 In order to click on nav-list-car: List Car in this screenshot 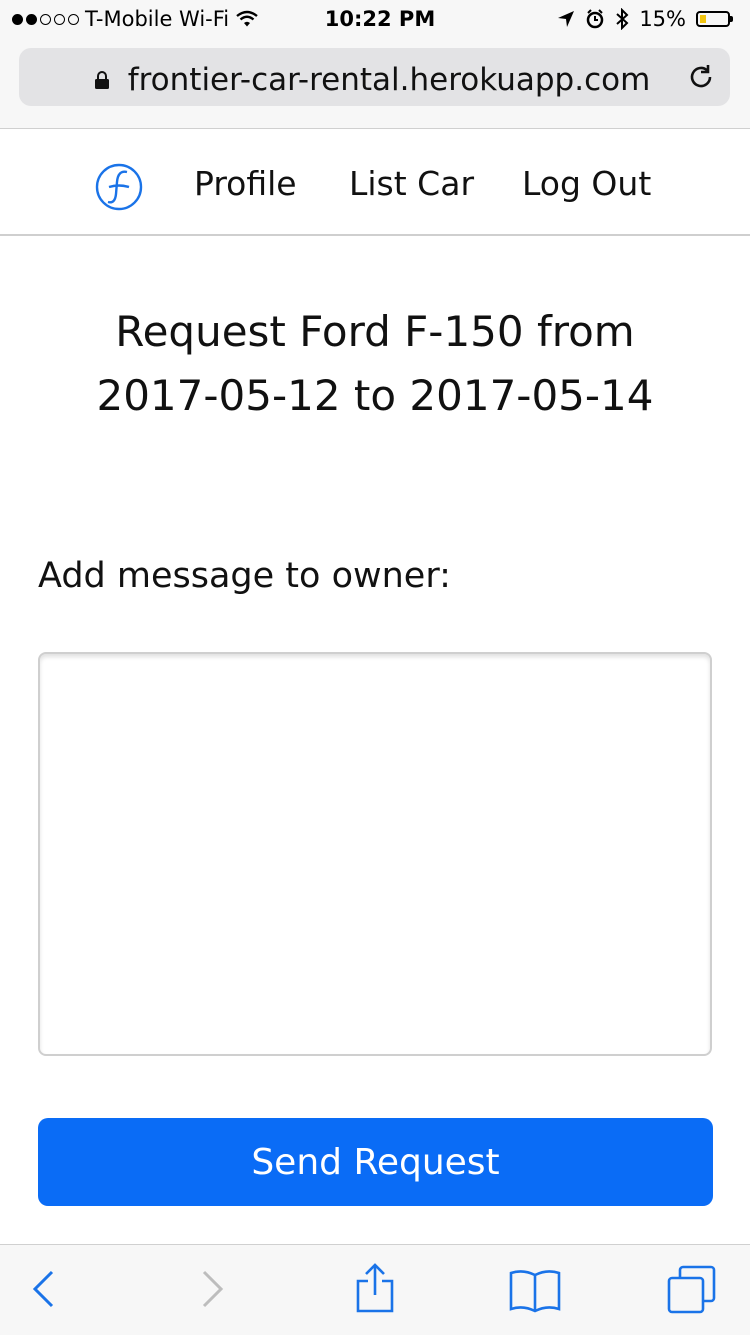, I will do `click(411, 183)`.